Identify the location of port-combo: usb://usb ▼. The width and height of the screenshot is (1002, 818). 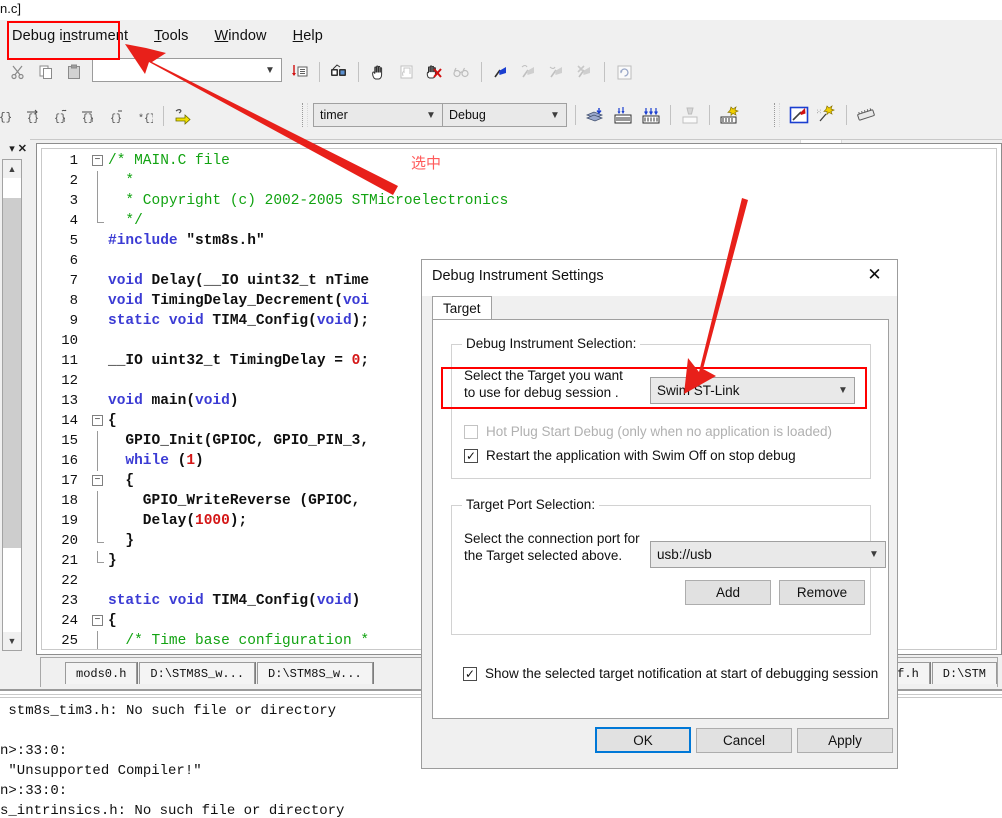
(768, 554).